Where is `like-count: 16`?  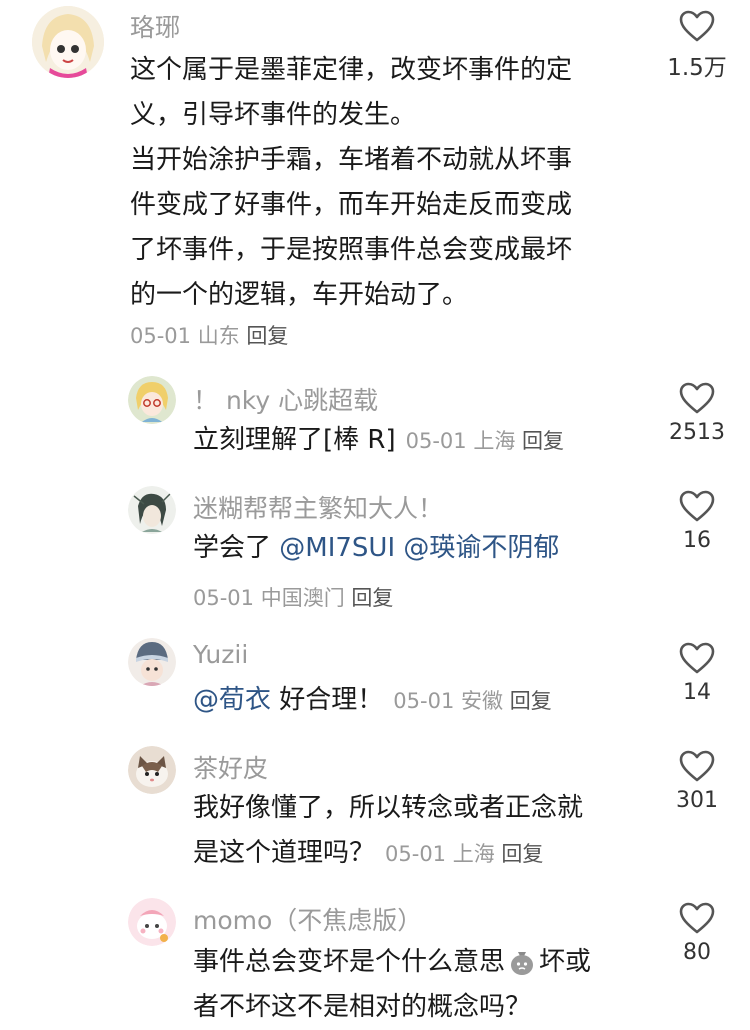
like-count: 16 is located at coordinates (697, 540).